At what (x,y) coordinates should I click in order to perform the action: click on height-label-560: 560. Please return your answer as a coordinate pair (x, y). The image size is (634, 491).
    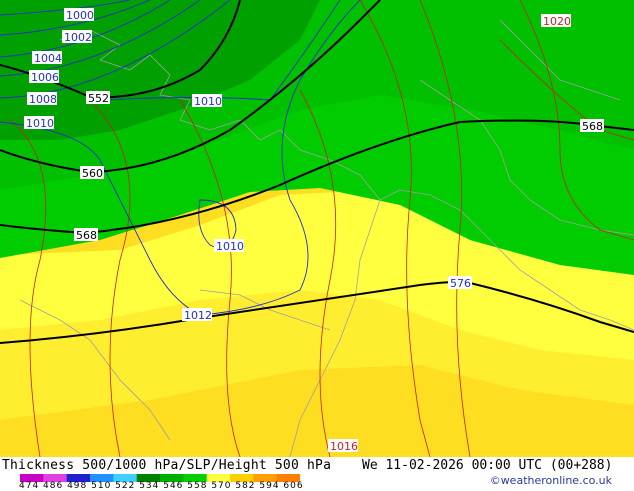
    Looking at the image, I should click on (92, 173).